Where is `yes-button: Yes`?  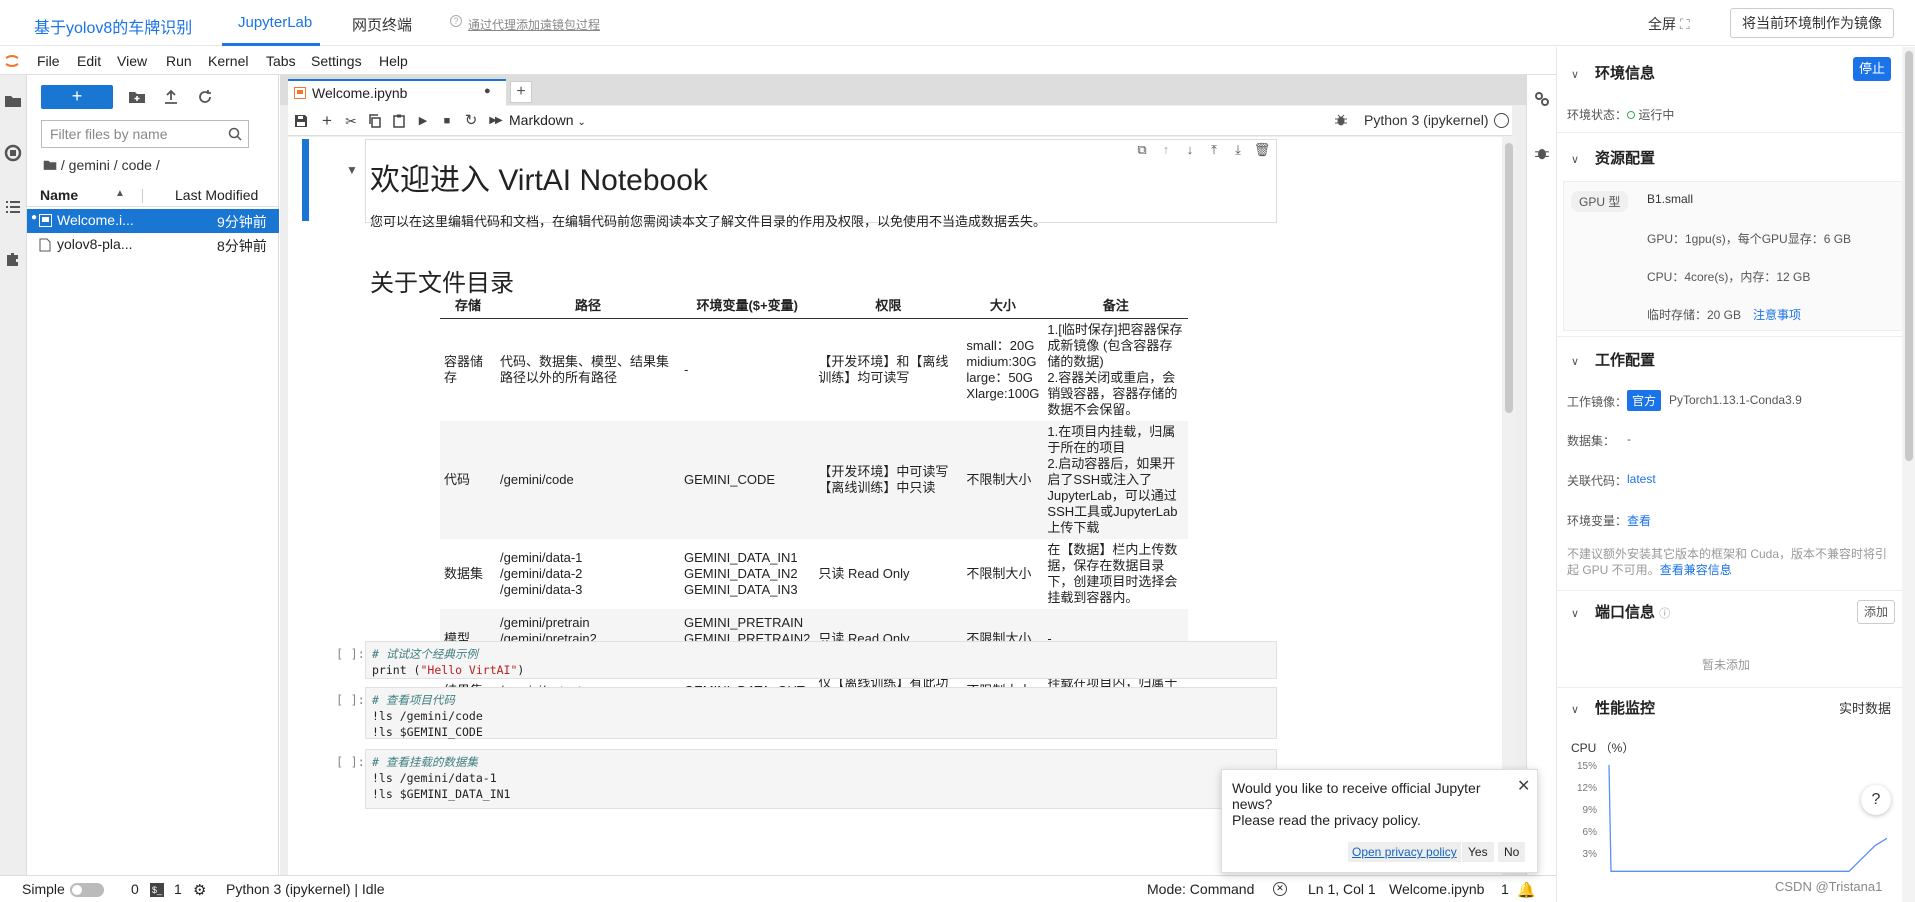 yes-button: Yes is located at coordinates (1478, 852).